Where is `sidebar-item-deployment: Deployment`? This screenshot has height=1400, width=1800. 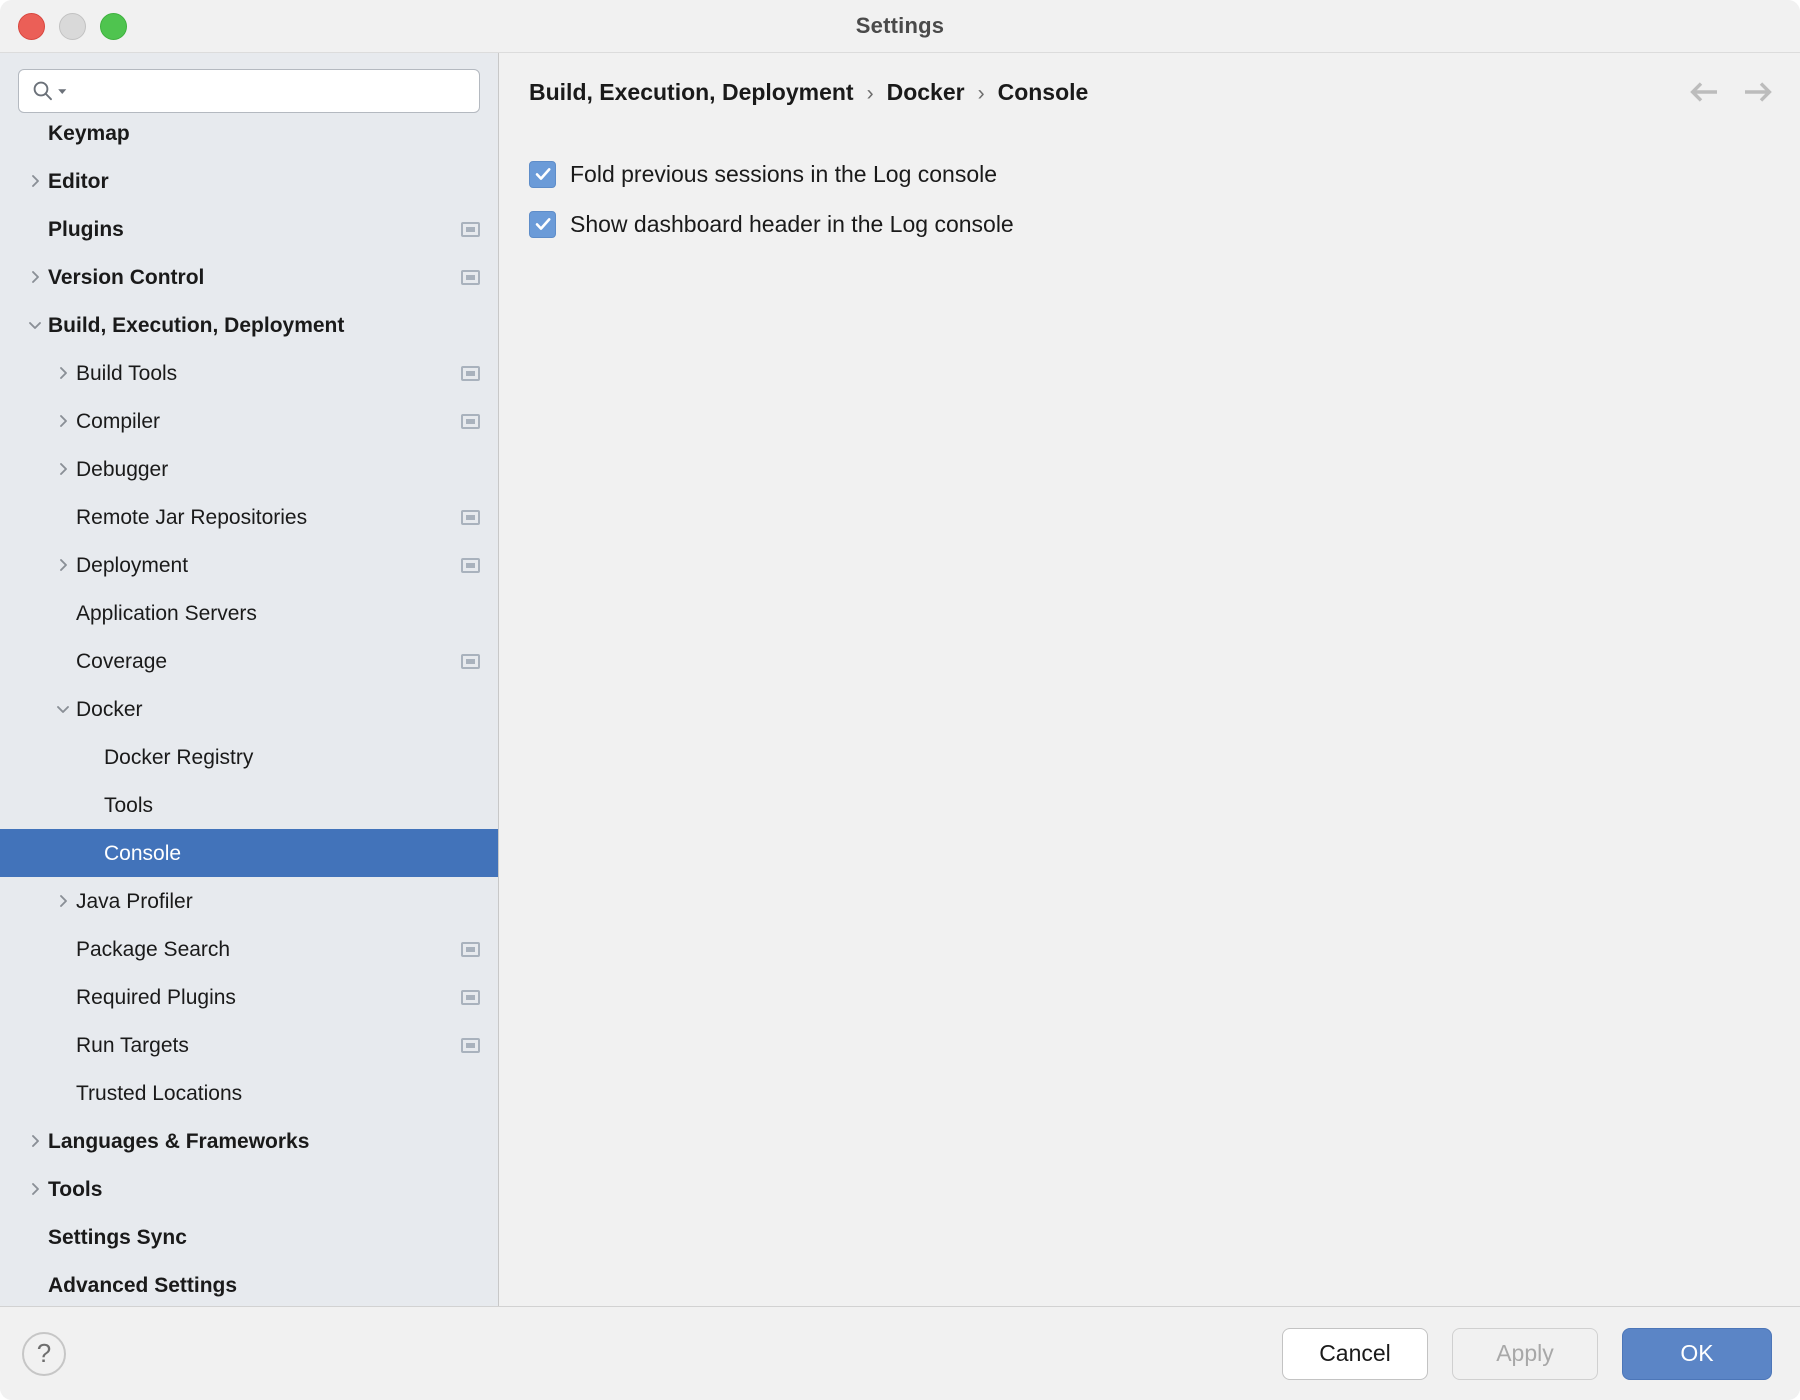
sidebar-item-deployment: Deployment is located at coordinates (249, 565).